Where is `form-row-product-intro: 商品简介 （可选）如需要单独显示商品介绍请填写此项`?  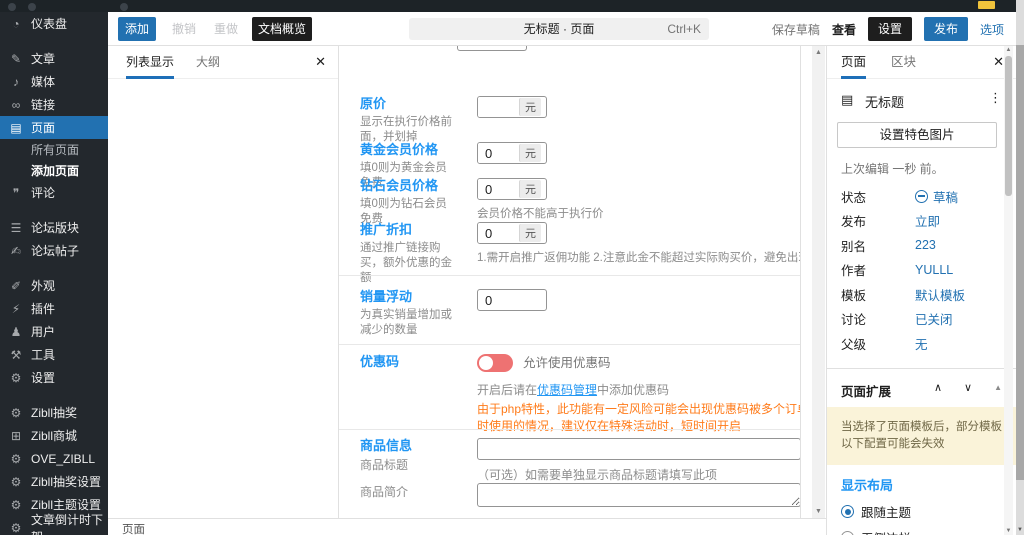
form-row-product-intro: 商品简介 （可选）如需要单独显示商品介绍请填写此项 is located at coordinates (580, 500).